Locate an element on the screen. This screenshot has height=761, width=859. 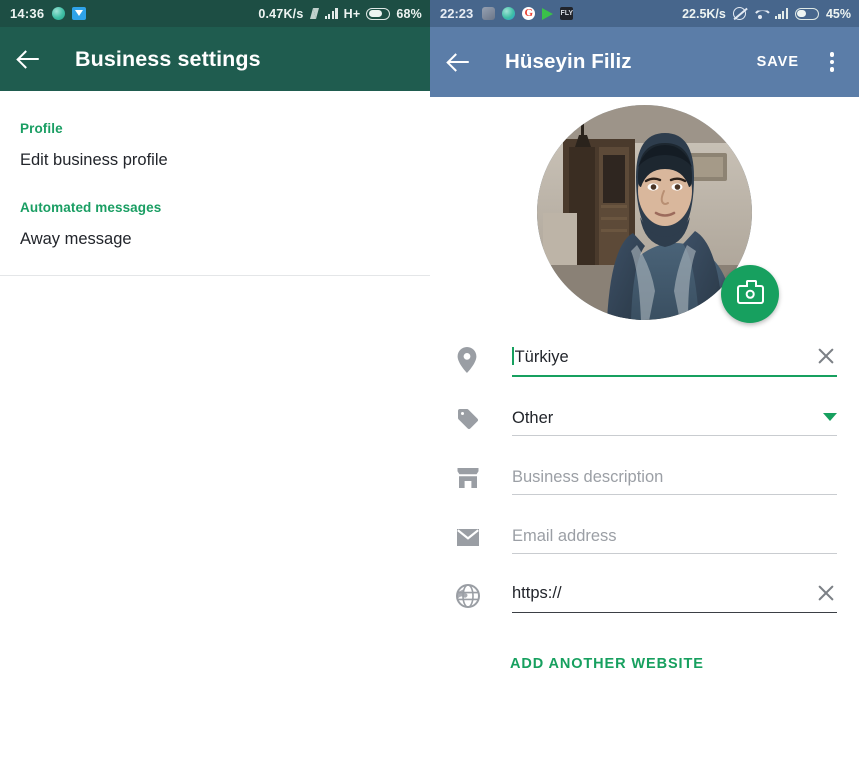
whatsapp-circle-icon is located at coordinates (59, 13).